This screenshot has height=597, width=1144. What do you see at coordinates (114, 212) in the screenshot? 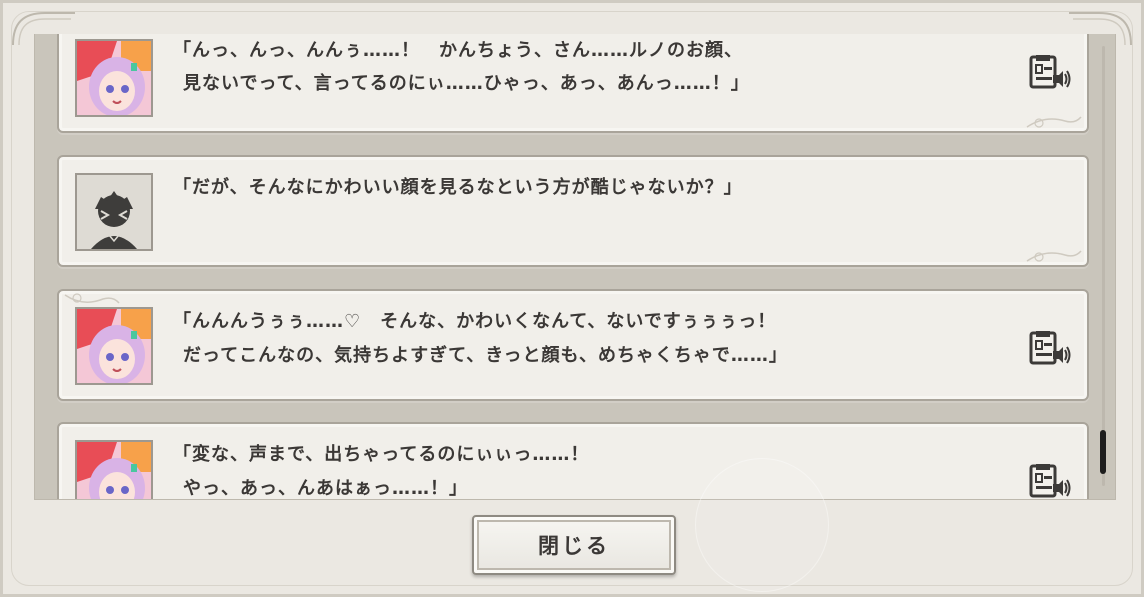
I see `protagonist-silhouette-avatar` at bounding box center [114, 212].